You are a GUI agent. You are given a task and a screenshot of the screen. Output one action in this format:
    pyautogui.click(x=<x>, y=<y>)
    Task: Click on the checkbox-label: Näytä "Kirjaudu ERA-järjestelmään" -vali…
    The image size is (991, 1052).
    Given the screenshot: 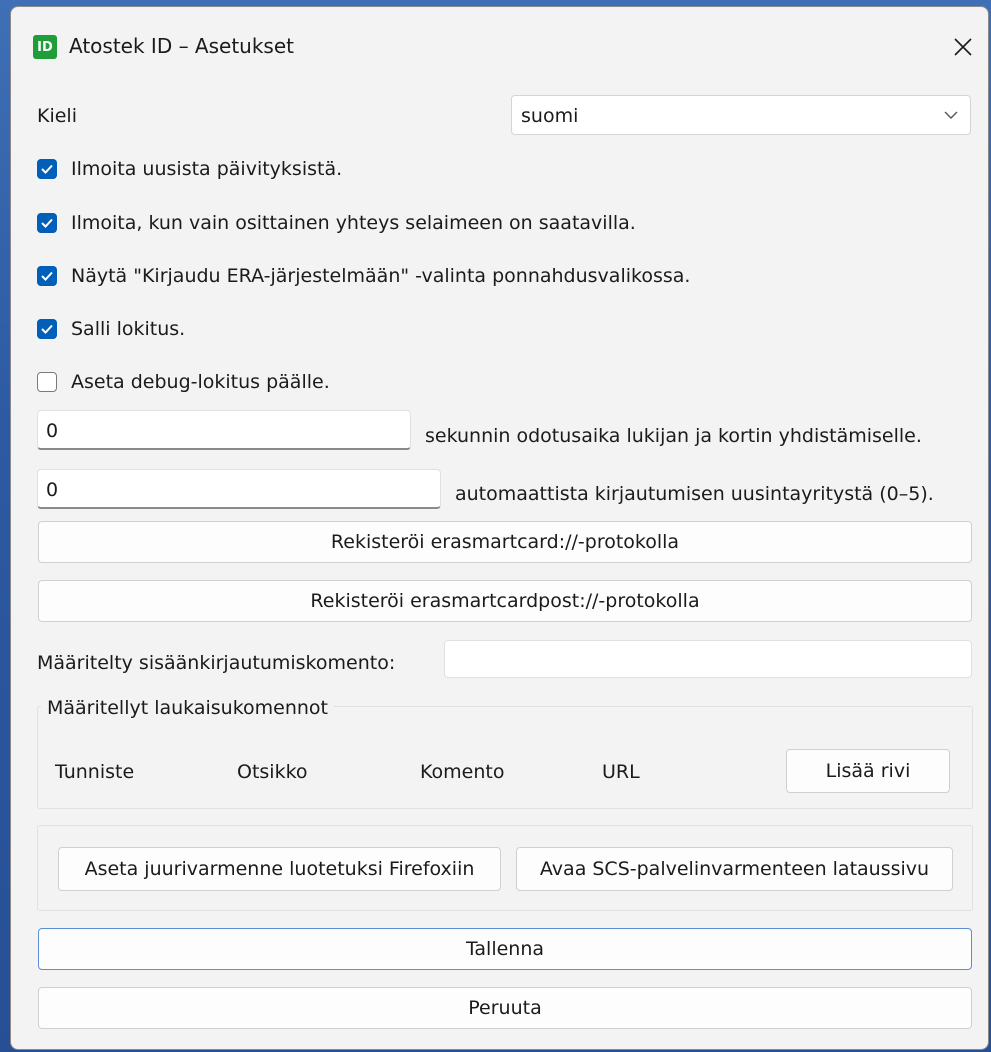 What is the action you would take?
    pyautogui.click(x=381, y=276)
    